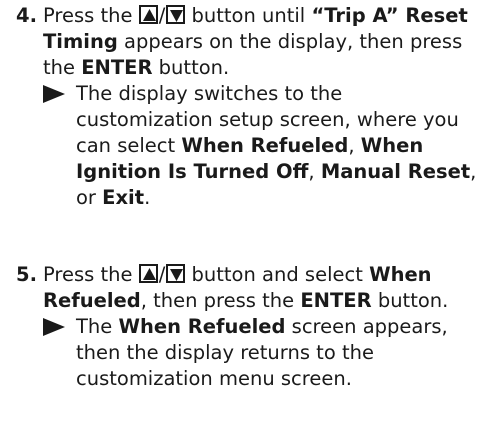 This screenshot has height=428, width=481. I want to click on step-text: button until, so click(248, 15).